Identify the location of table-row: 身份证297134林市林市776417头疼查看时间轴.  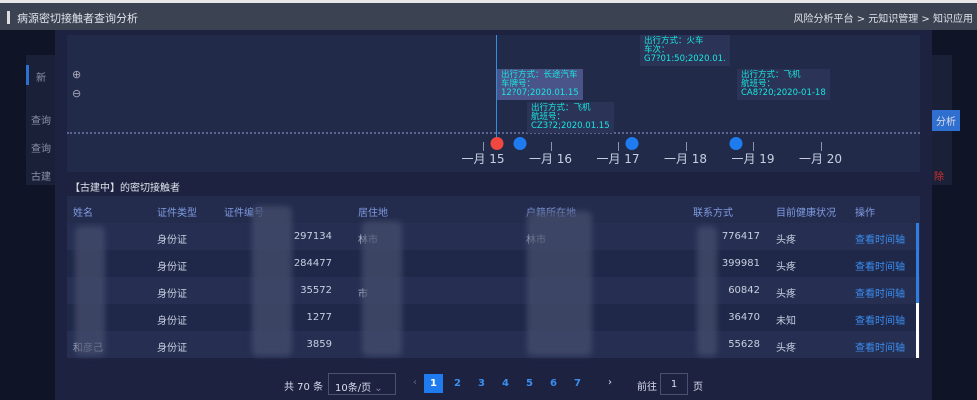
(493, 236).